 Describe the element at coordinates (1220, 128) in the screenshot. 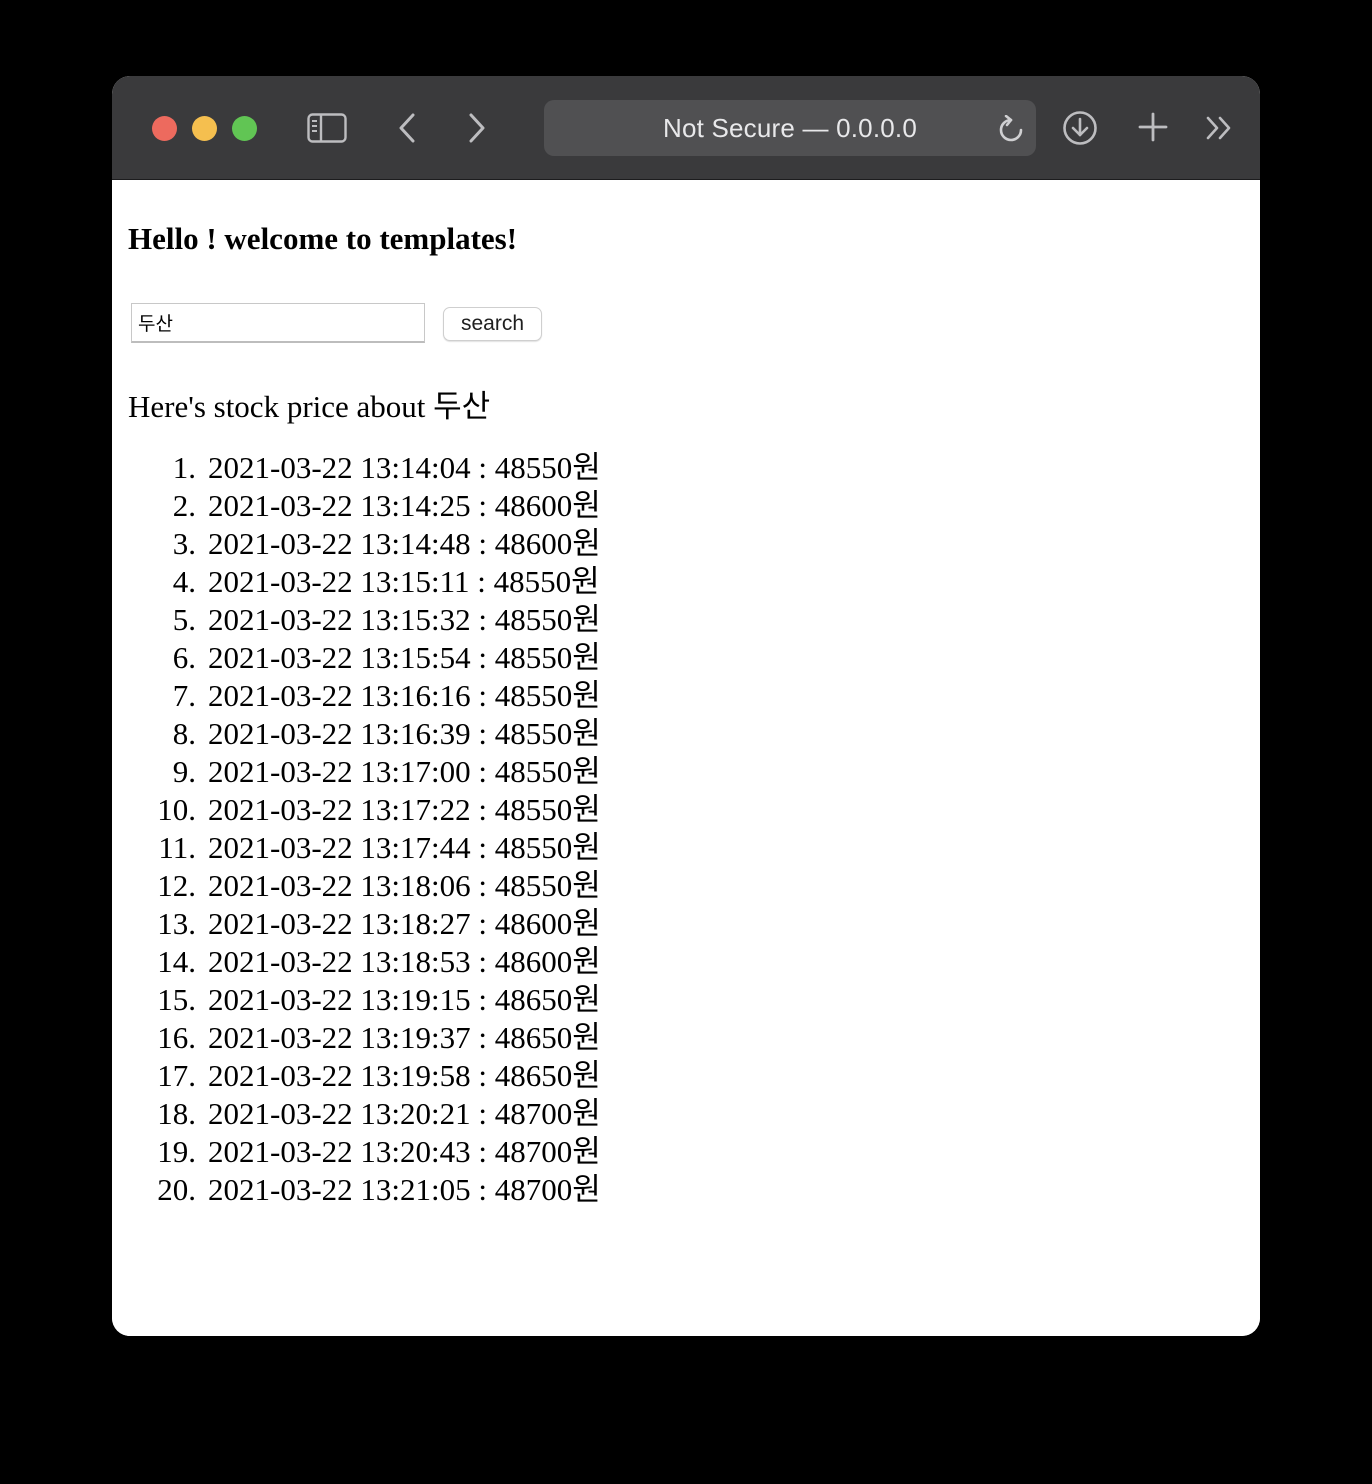

I see `more-icon` at that location.